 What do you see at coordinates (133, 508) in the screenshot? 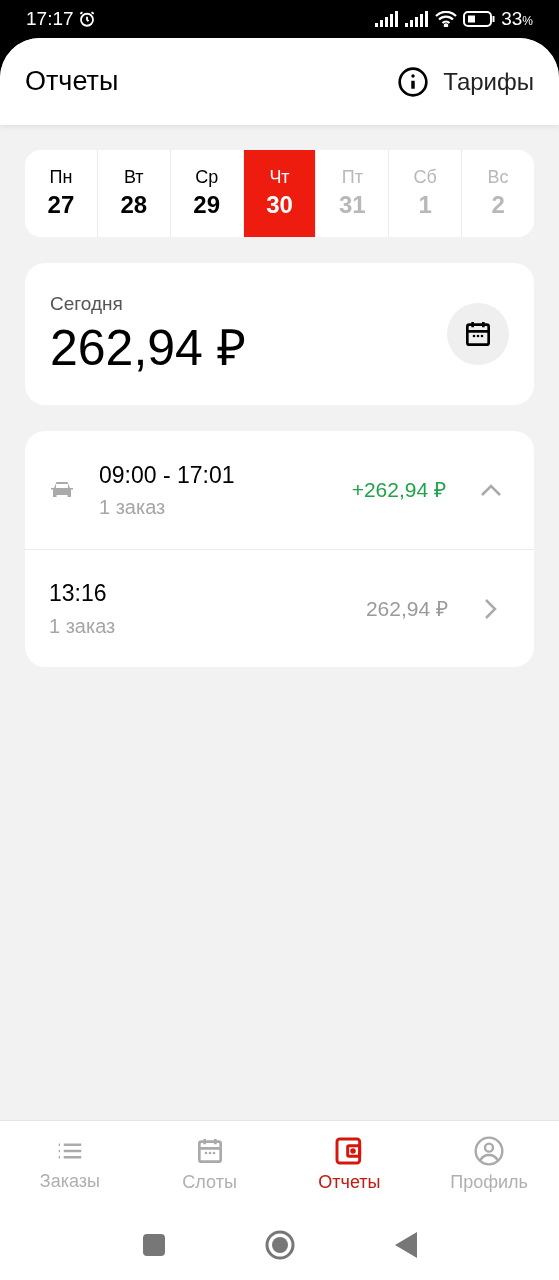
I see `shift-orders: 1 заказ` at bounding box center [133, 508].